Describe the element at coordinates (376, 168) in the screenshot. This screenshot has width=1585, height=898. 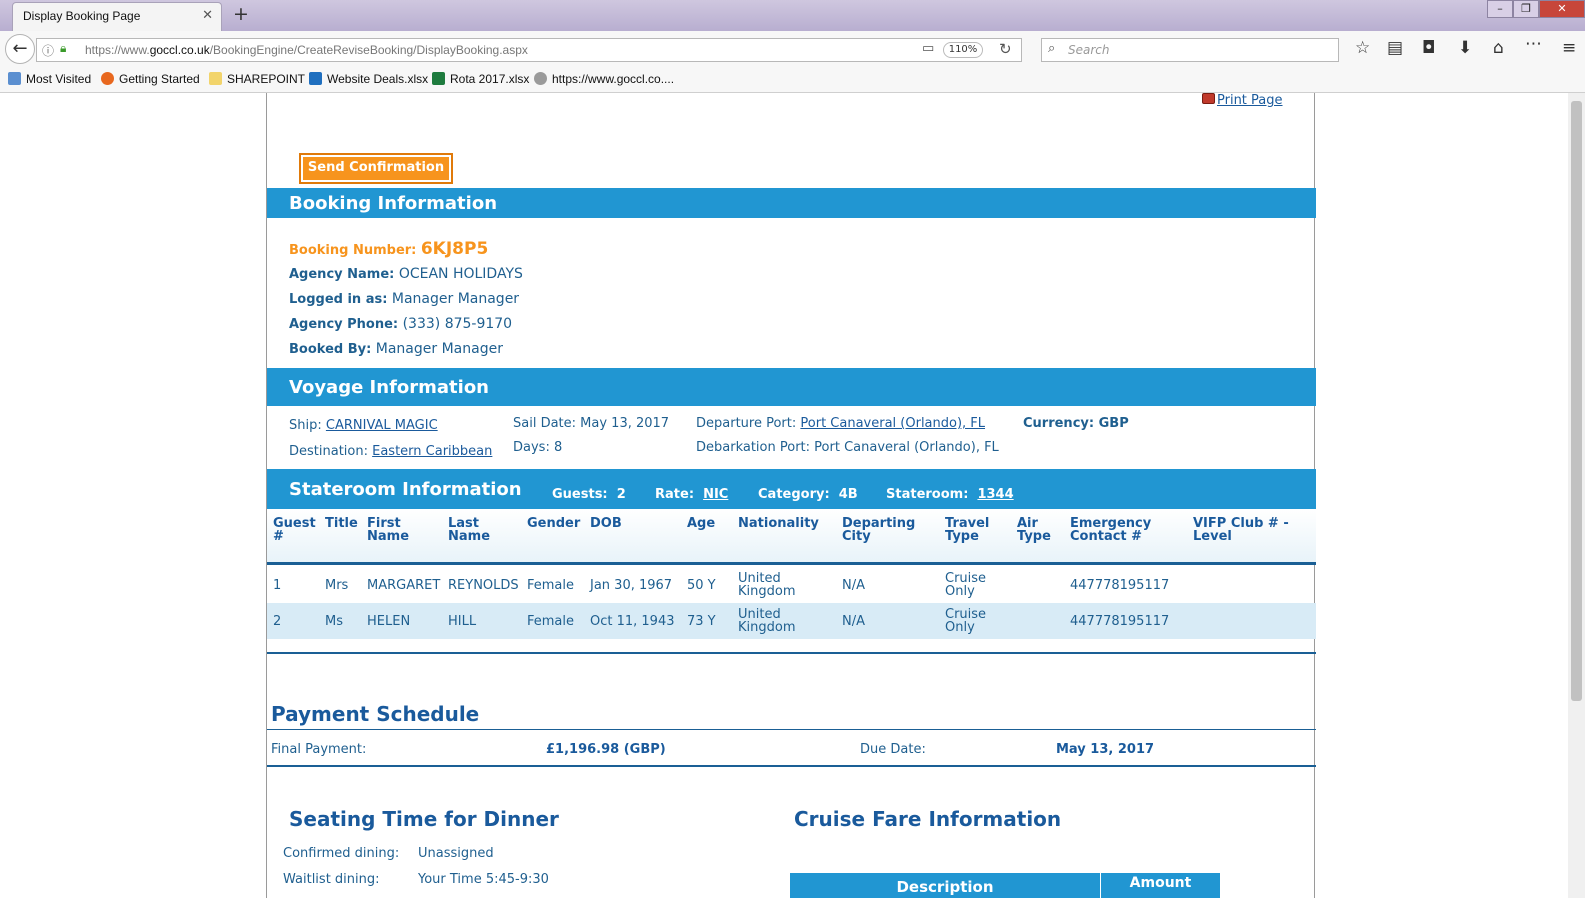
I see `send-confirmation-button: Send Confirmation` at that location.